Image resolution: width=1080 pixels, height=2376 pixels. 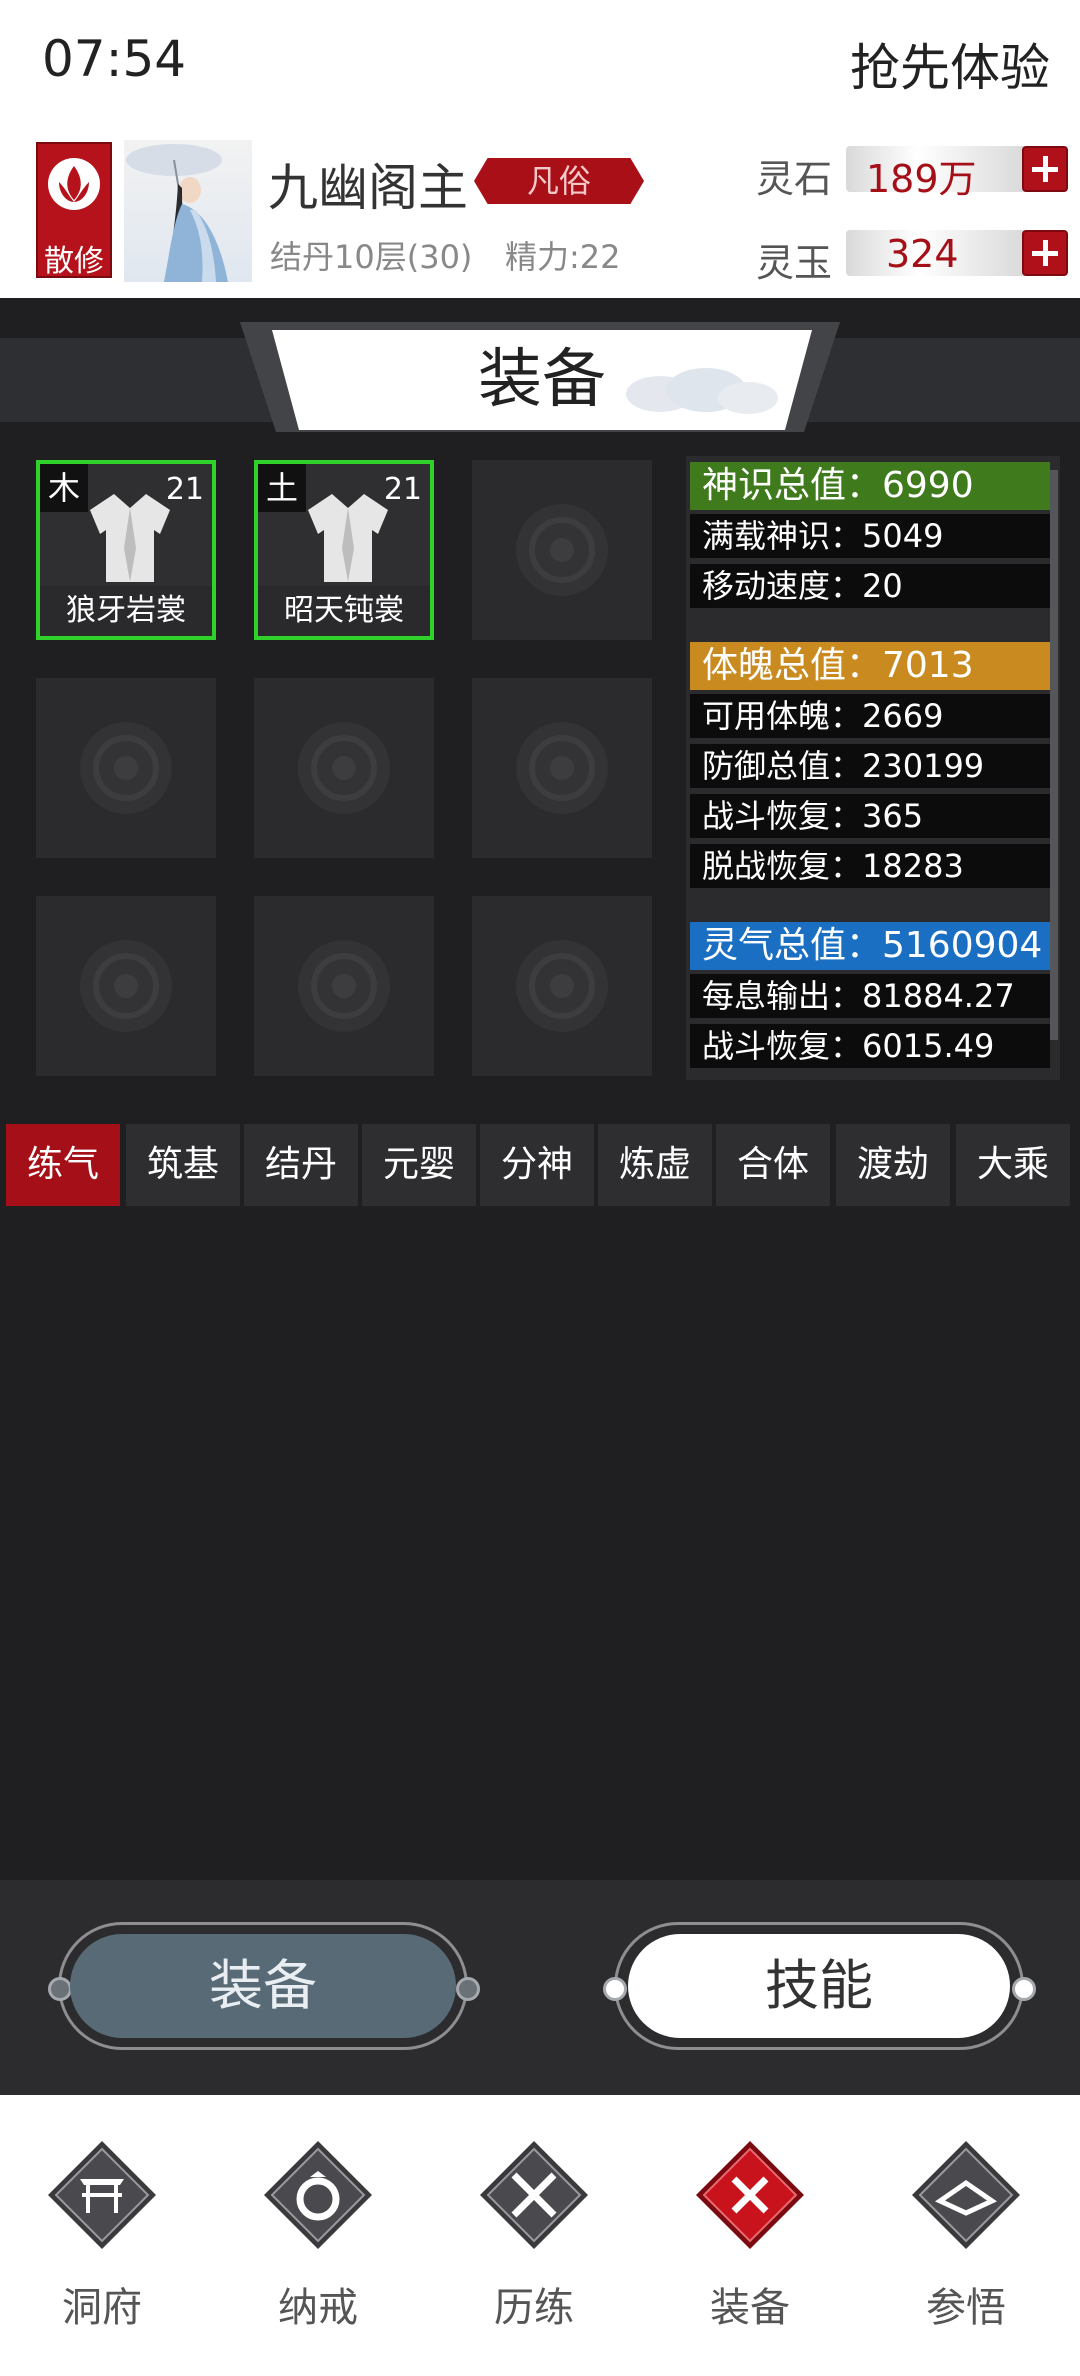 What do you see at coordinates (1045, 253) in the screenshot?
I see `add-spirit-jade-button` at bounding box center [1045, 253].